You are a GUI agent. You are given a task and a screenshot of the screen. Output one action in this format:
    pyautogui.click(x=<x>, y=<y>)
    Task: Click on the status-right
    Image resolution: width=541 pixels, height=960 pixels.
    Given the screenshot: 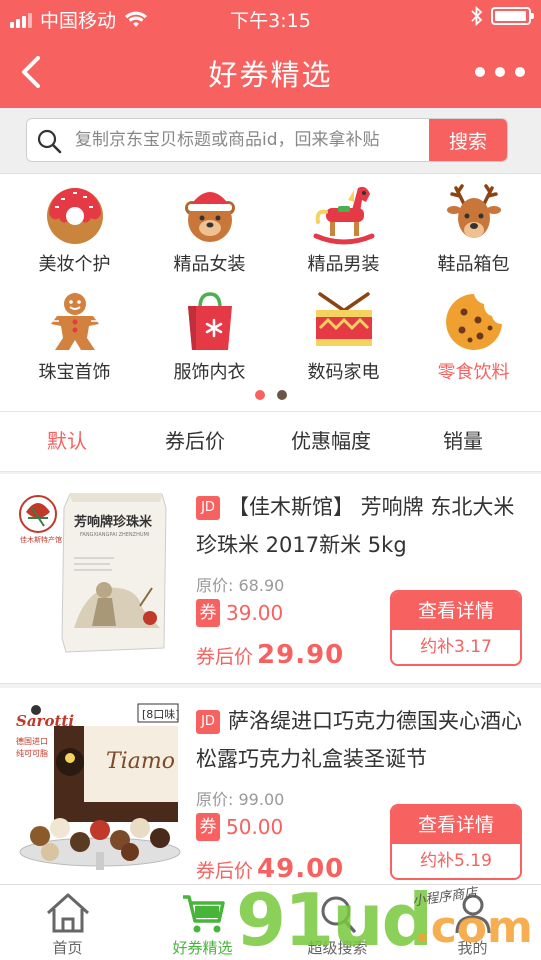 What is the action you would take?
    pyautogui.click(x=502, y=16)
    